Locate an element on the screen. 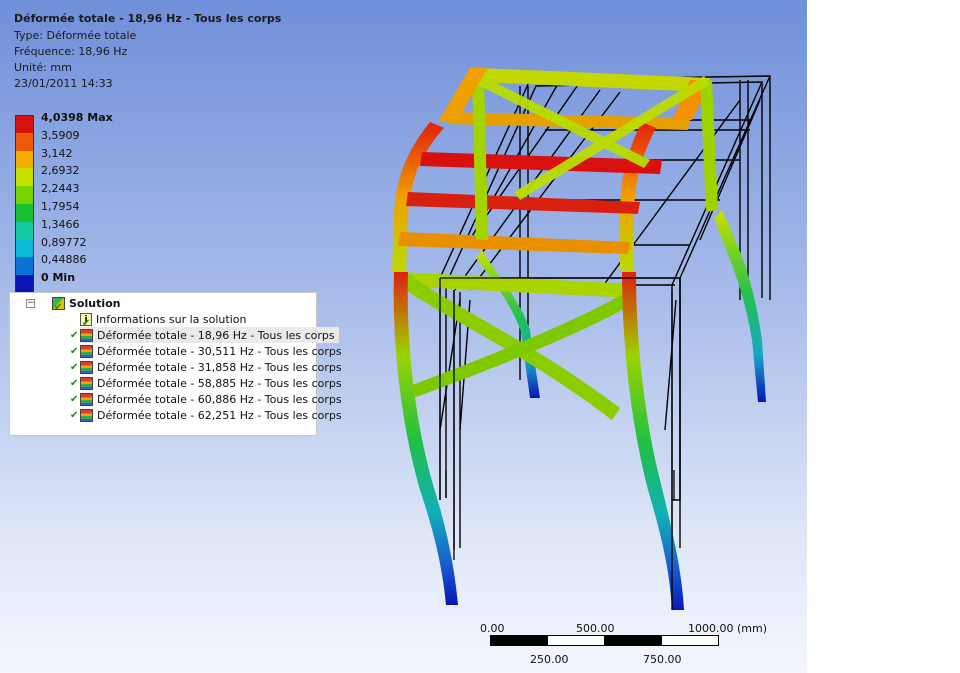 The height and width of the screenshot is (673, 960). scale-label-top: 1000.00 (mm) is located at coordinates (727, 628).